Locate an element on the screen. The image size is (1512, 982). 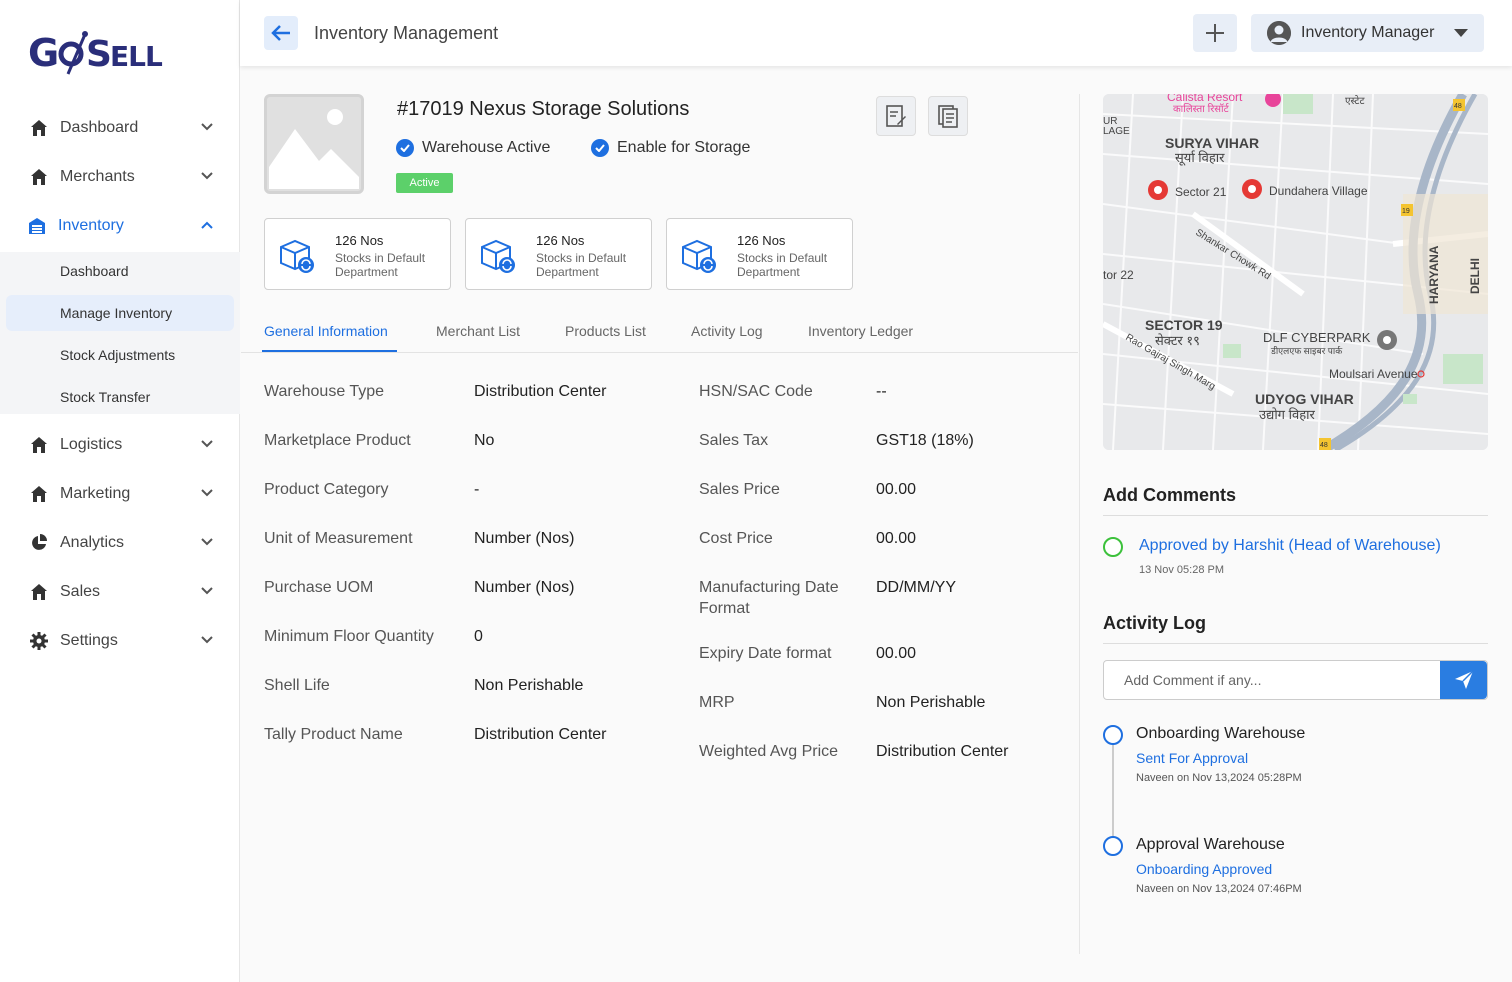
svg-text: UDYOG VIHAR is located at coordinates (1304, 399).